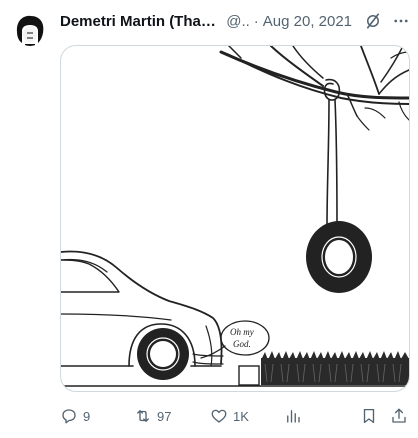 Image resolution: width=418 pixels, height=438 pixels. Describe the element at coordinates (143, 416) in the screenshot. I see `retweet-icon` at that location.